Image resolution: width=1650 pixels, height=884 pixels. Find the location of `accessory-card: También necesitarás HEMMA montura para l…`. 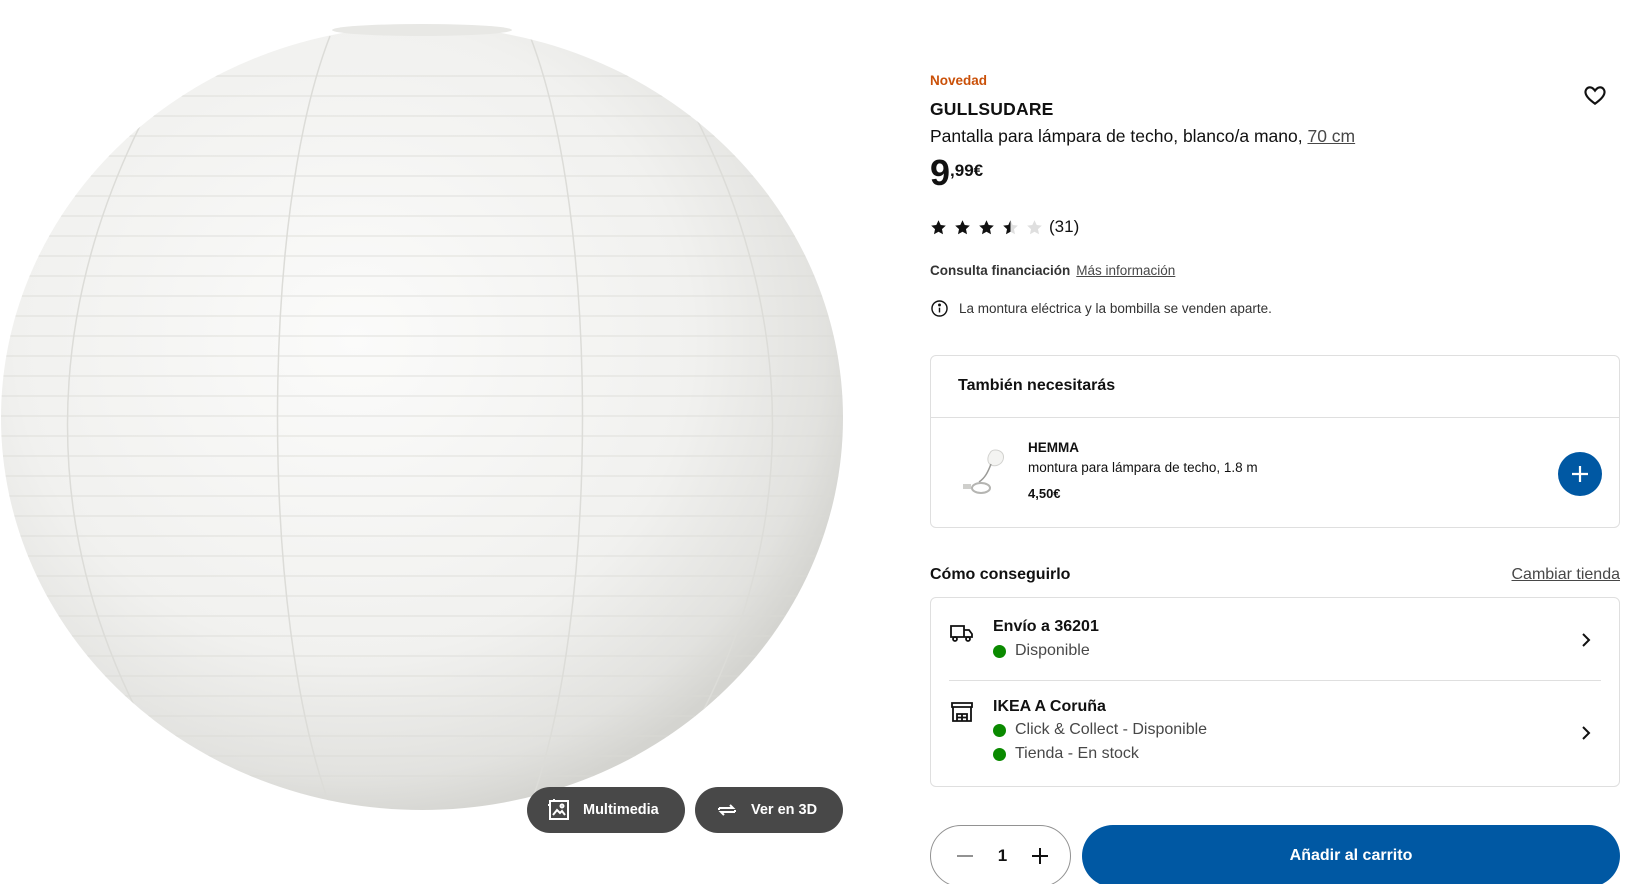

accessory-card: También necesitarás HEMMA montura para l… is located at coordinates (1275, 441).